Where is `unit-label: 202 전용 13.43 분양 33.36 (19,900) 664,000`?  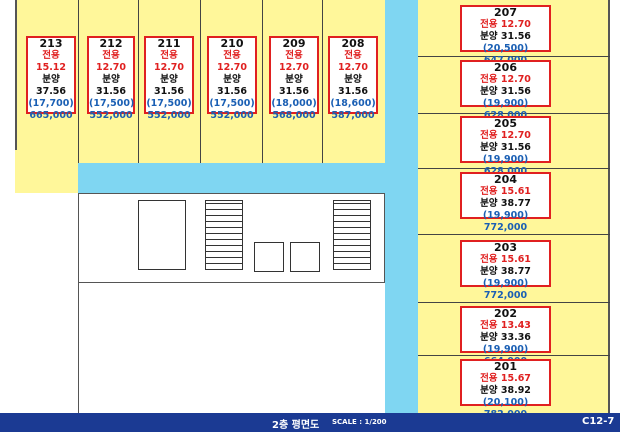 unit-label: 202 전용 13.43 분양 33.36 (19,900) 664,000 is located at coordinates (505, 336).